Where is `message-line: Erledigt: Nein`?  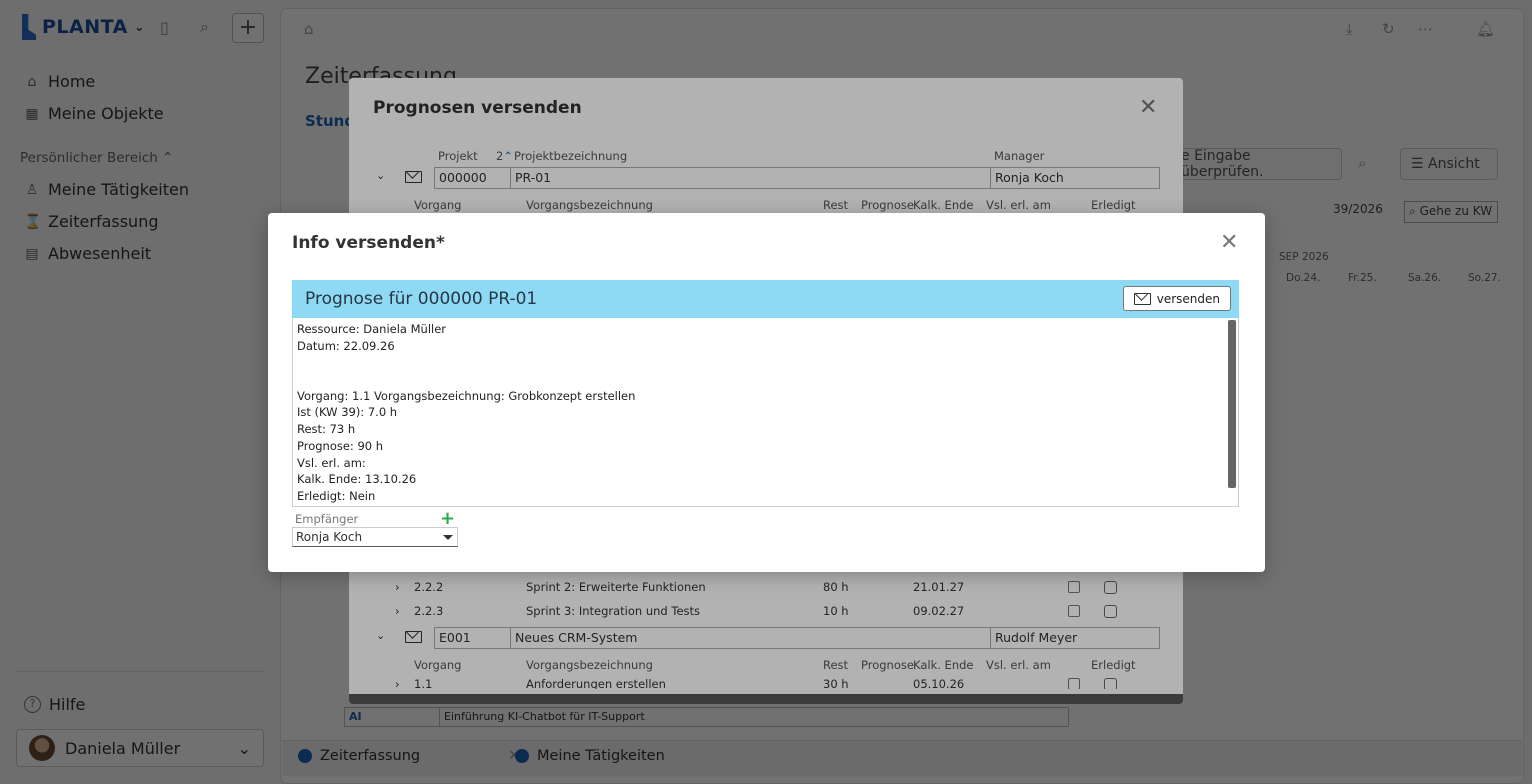
message-line: Erledigt: Nein is located at coordinates (336, 496).